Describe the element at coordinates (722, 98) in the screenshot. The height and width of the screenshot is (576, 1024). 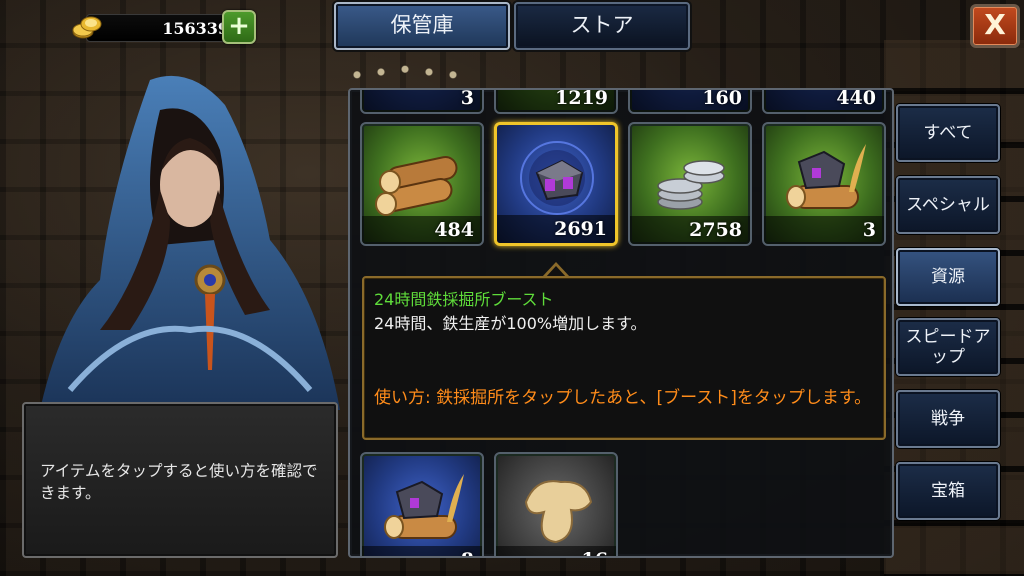
I see `item-count: 160` at that location.